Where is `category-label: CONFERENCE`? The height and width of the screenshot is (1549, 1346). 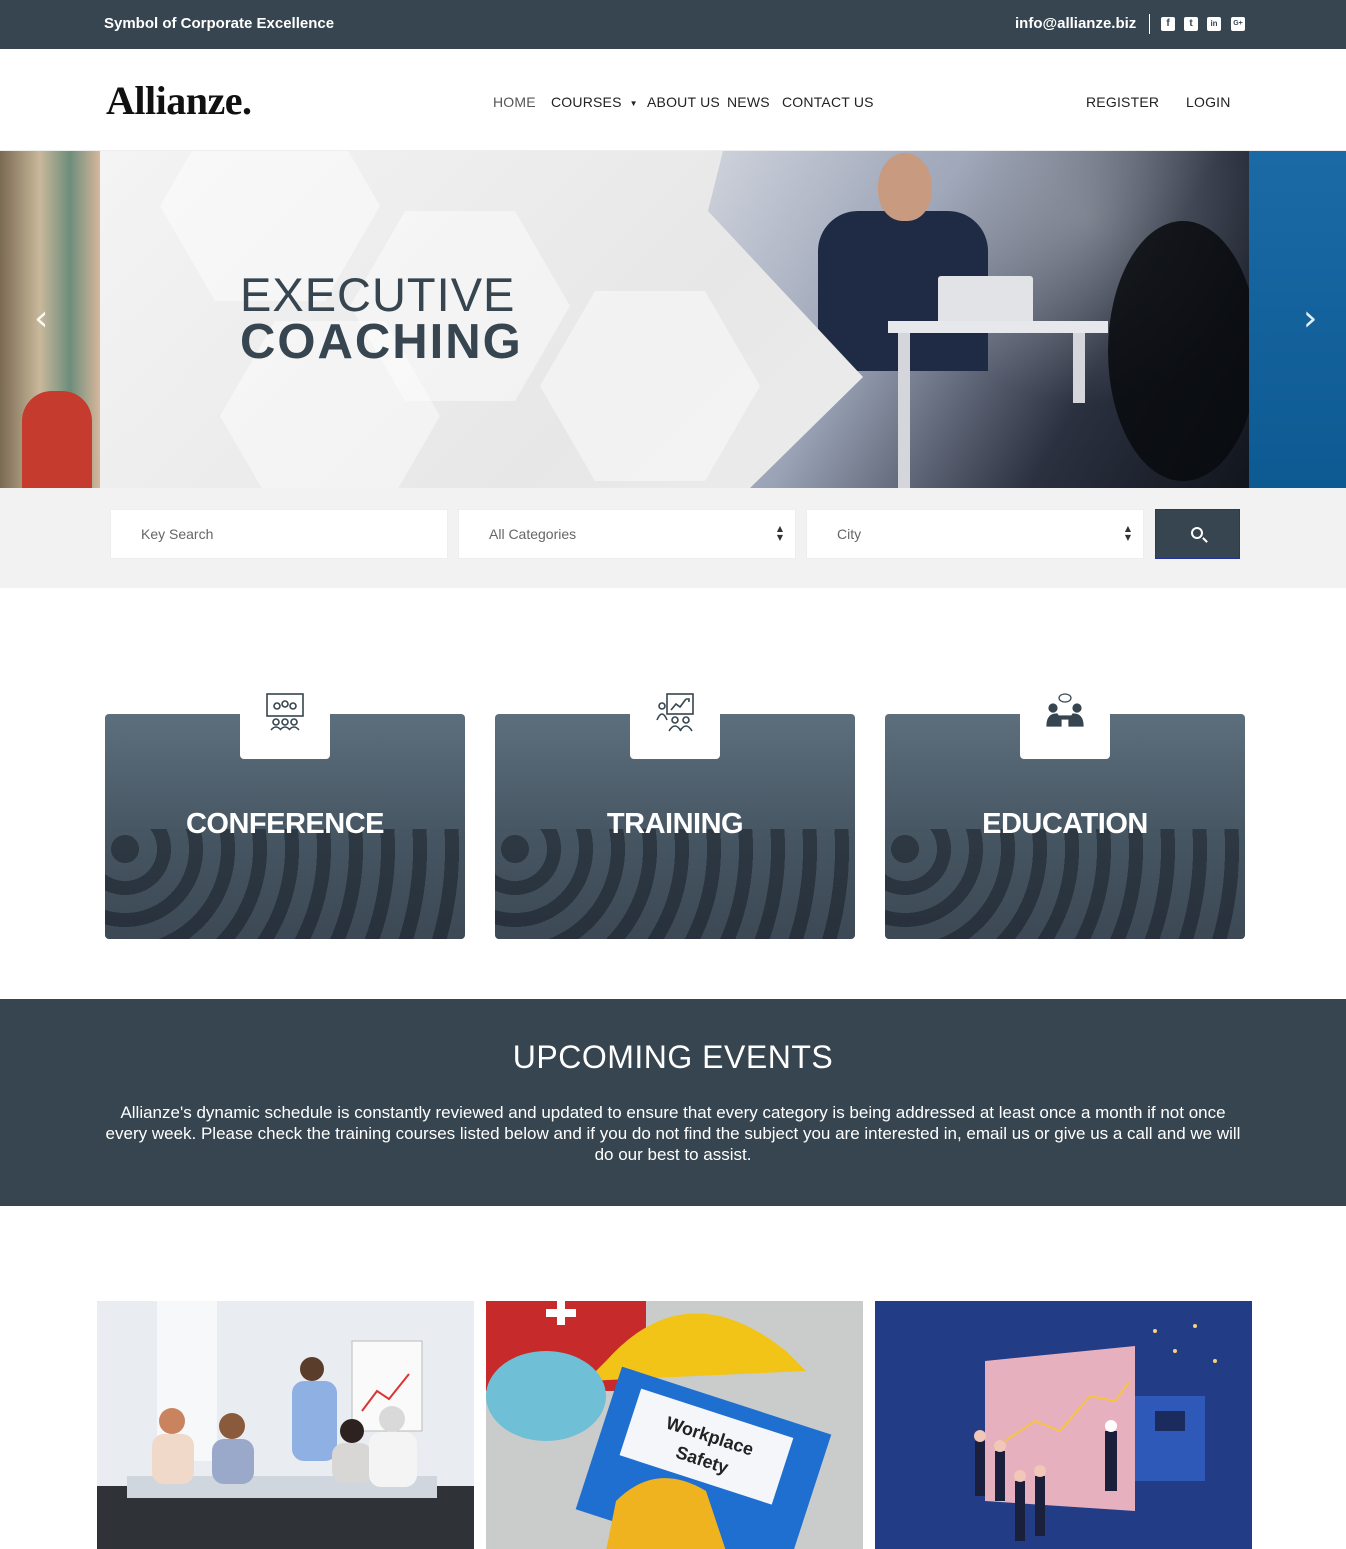
category-label: CONFERENCE is located at coordinates (285, 824).